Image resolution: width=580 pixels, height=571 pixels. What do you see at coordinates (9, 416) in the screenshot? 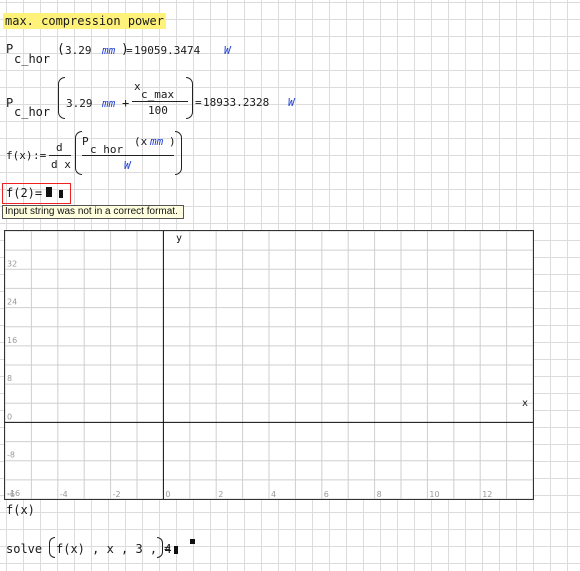
I see `y-tick-label: 0` at bounding box center [9, 416].